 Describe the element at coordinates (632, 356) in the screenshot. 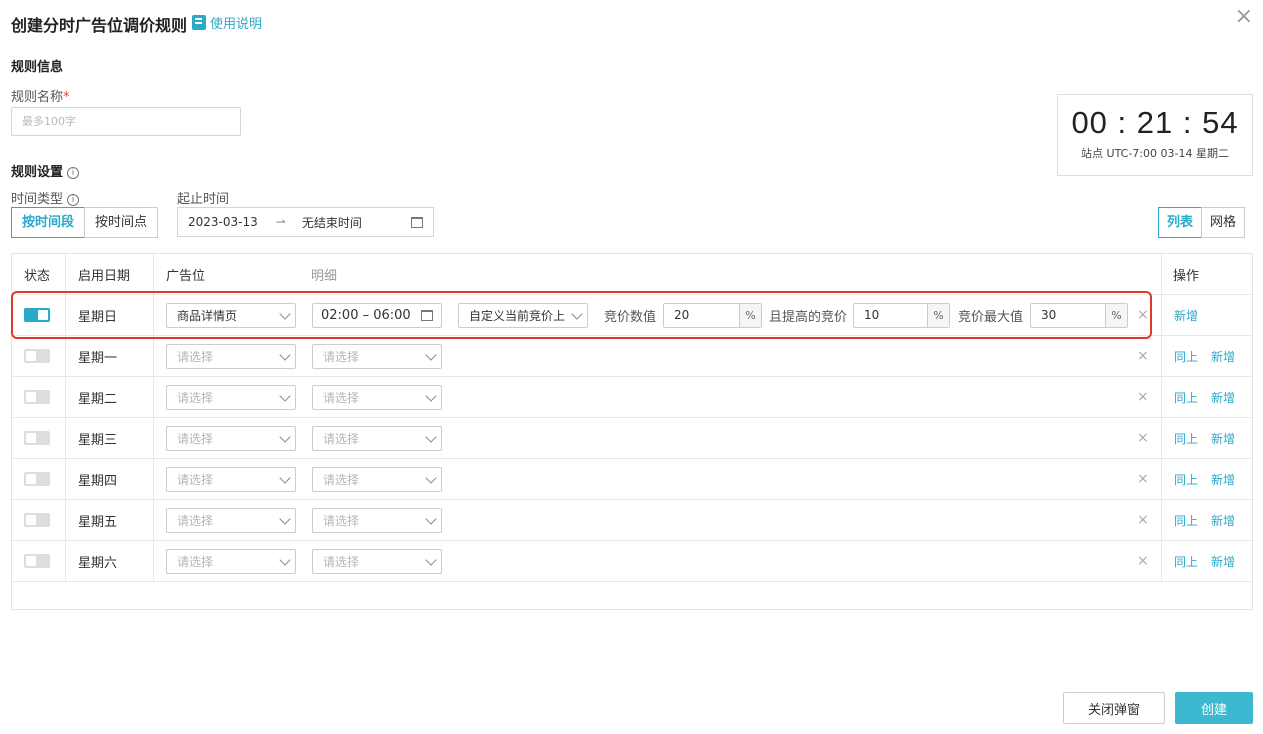

I see `table-row: 星期一 请选择 请选择 × 同上 新增` at that location.